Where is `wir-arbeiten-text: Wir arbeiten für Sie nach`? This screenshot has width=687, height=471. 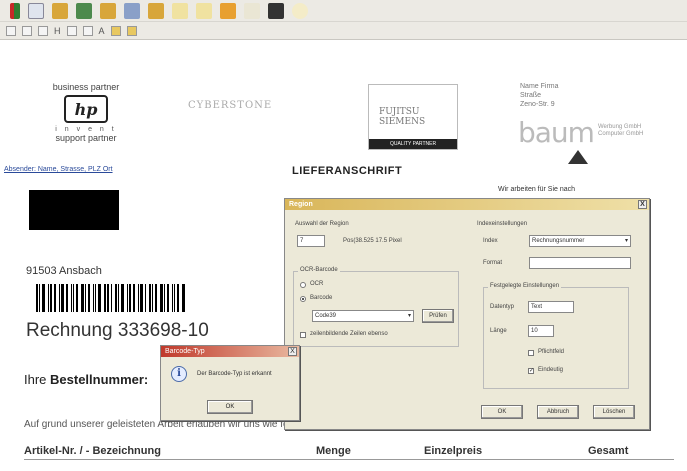
wir-arbeiten-text: Wir arbeiten für Sie nach is located at coordinates (537, 189).